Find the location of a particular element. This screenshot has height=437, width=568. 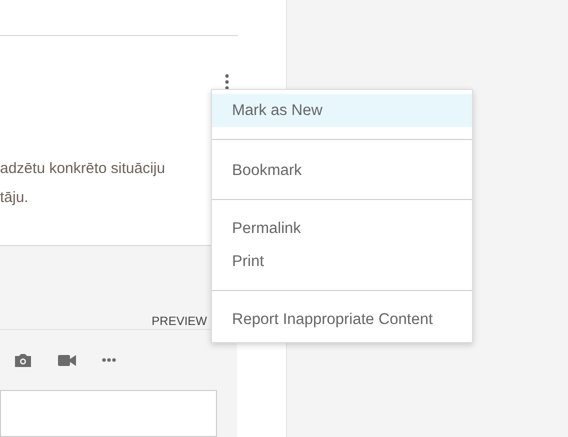

menu-item: Print is located at coordinates (342, 261).